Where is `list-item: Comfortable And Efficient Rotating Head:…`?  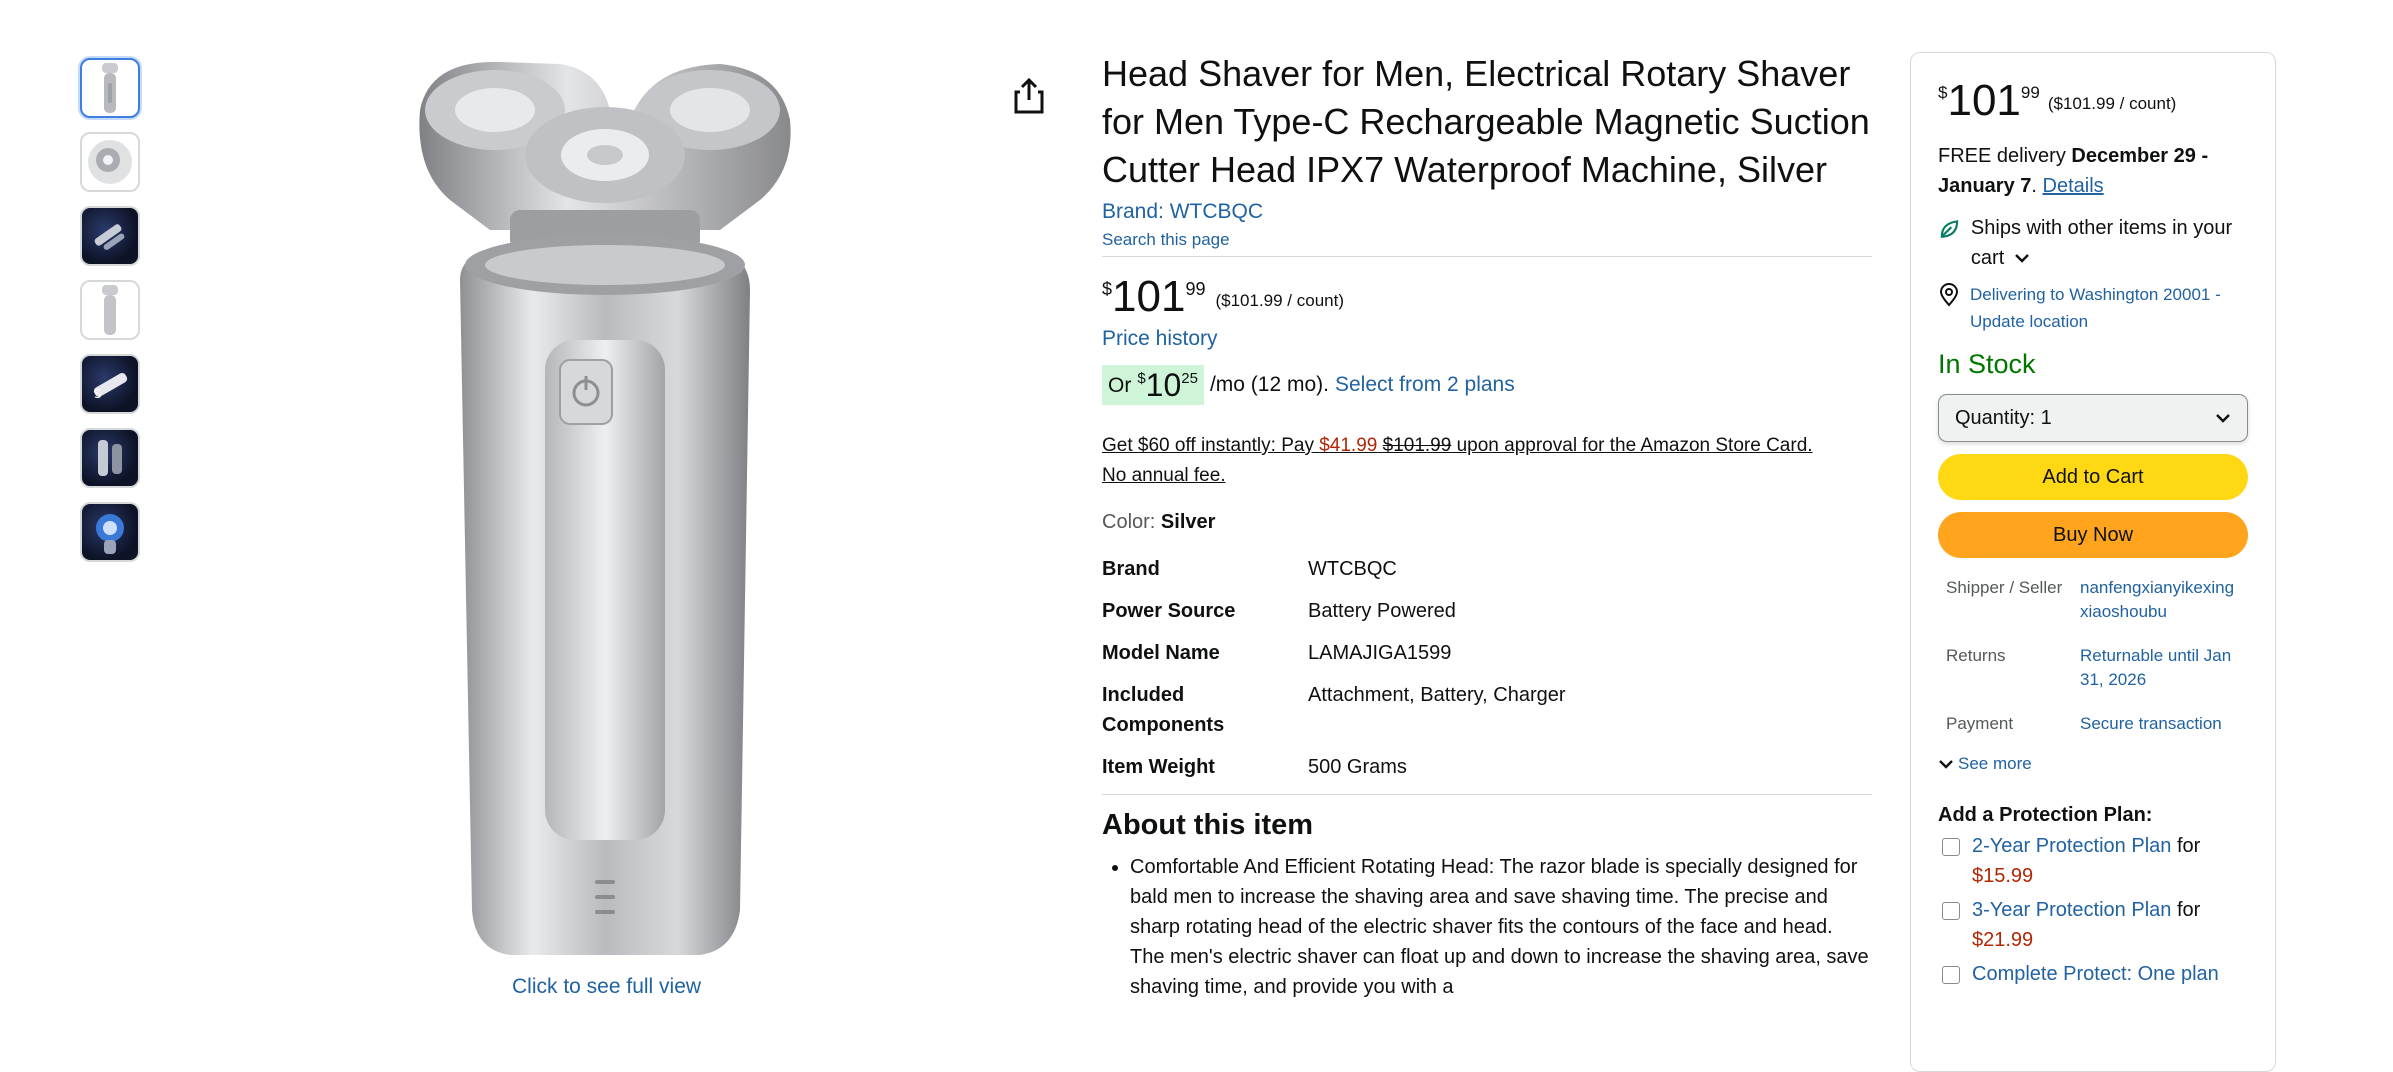 list-item: Comfortable And Efficient Rotating Head:… is located at coordinates (1501, 927).